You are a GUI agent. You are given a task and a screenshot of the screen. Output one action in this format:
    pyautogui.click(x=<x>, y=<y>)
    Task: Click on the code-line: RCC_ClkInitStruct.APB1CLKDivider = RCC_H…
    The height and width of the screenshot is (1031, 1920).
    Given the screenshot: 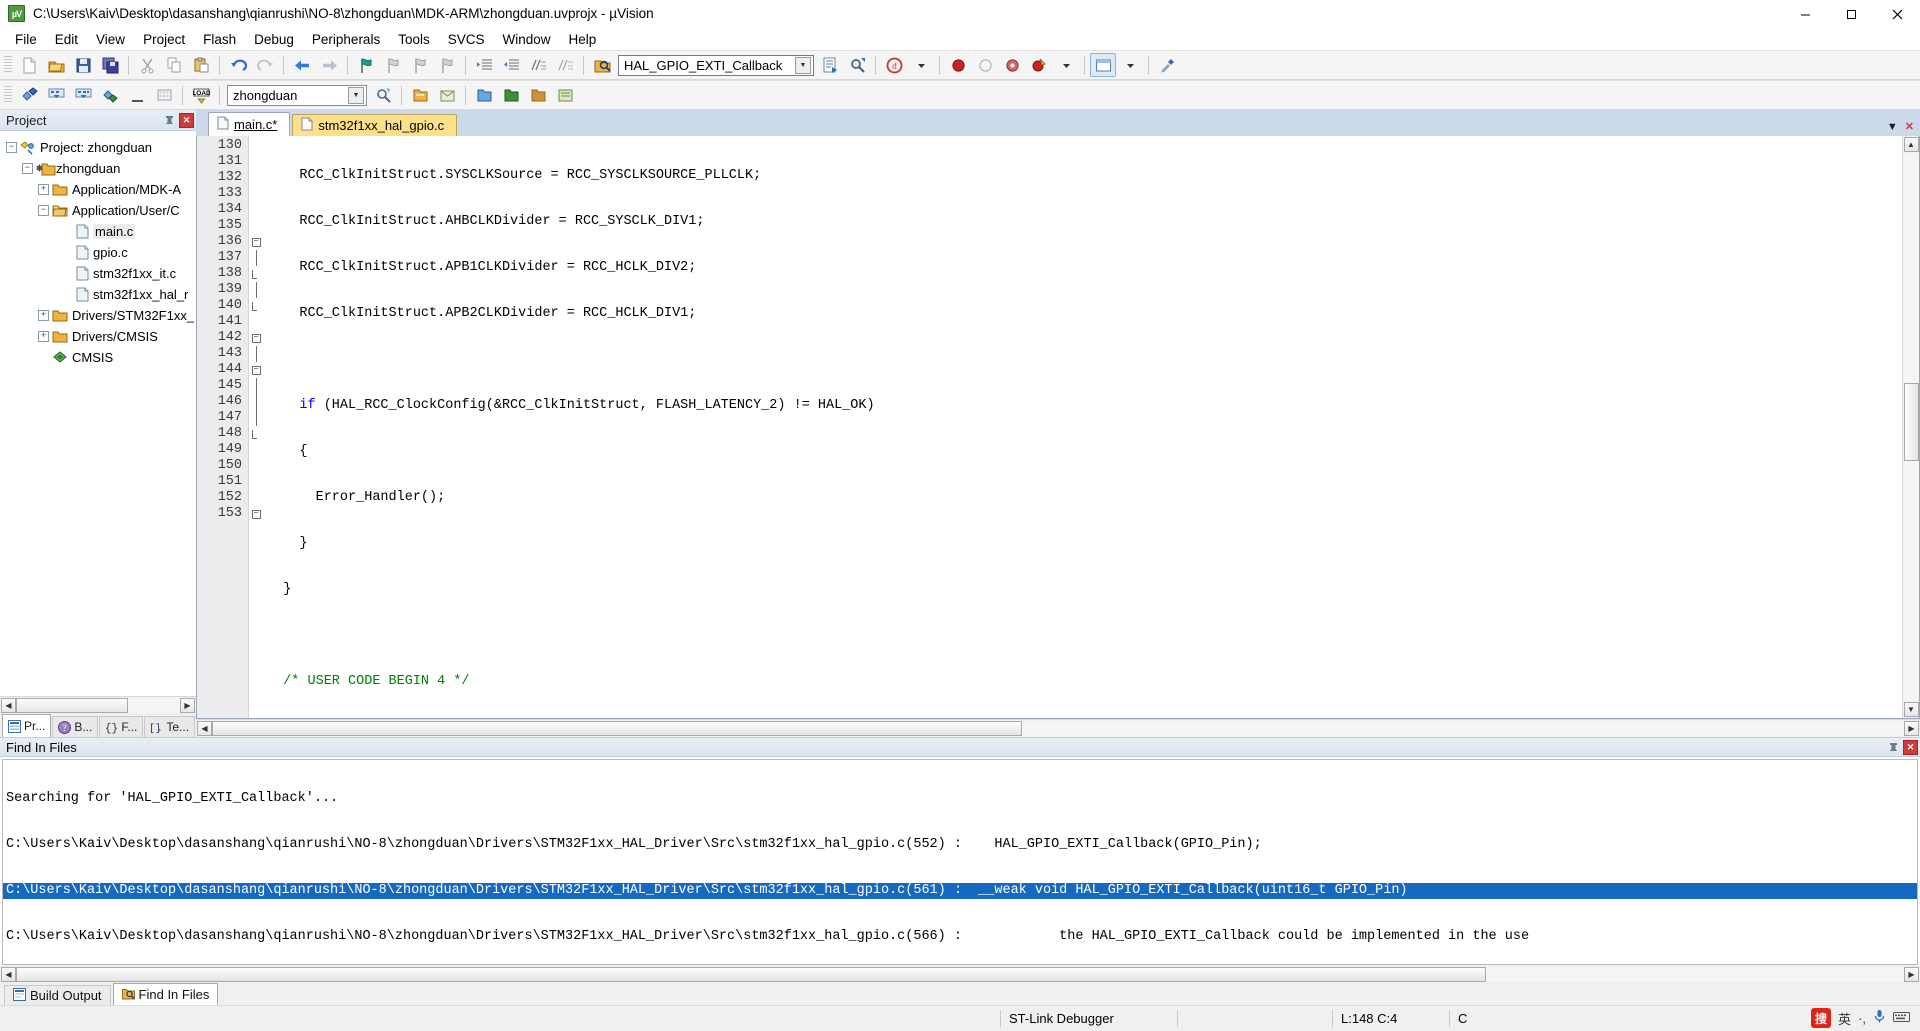 What is the action you would take?
    pyautogui.click(x=1082, y=268)
    